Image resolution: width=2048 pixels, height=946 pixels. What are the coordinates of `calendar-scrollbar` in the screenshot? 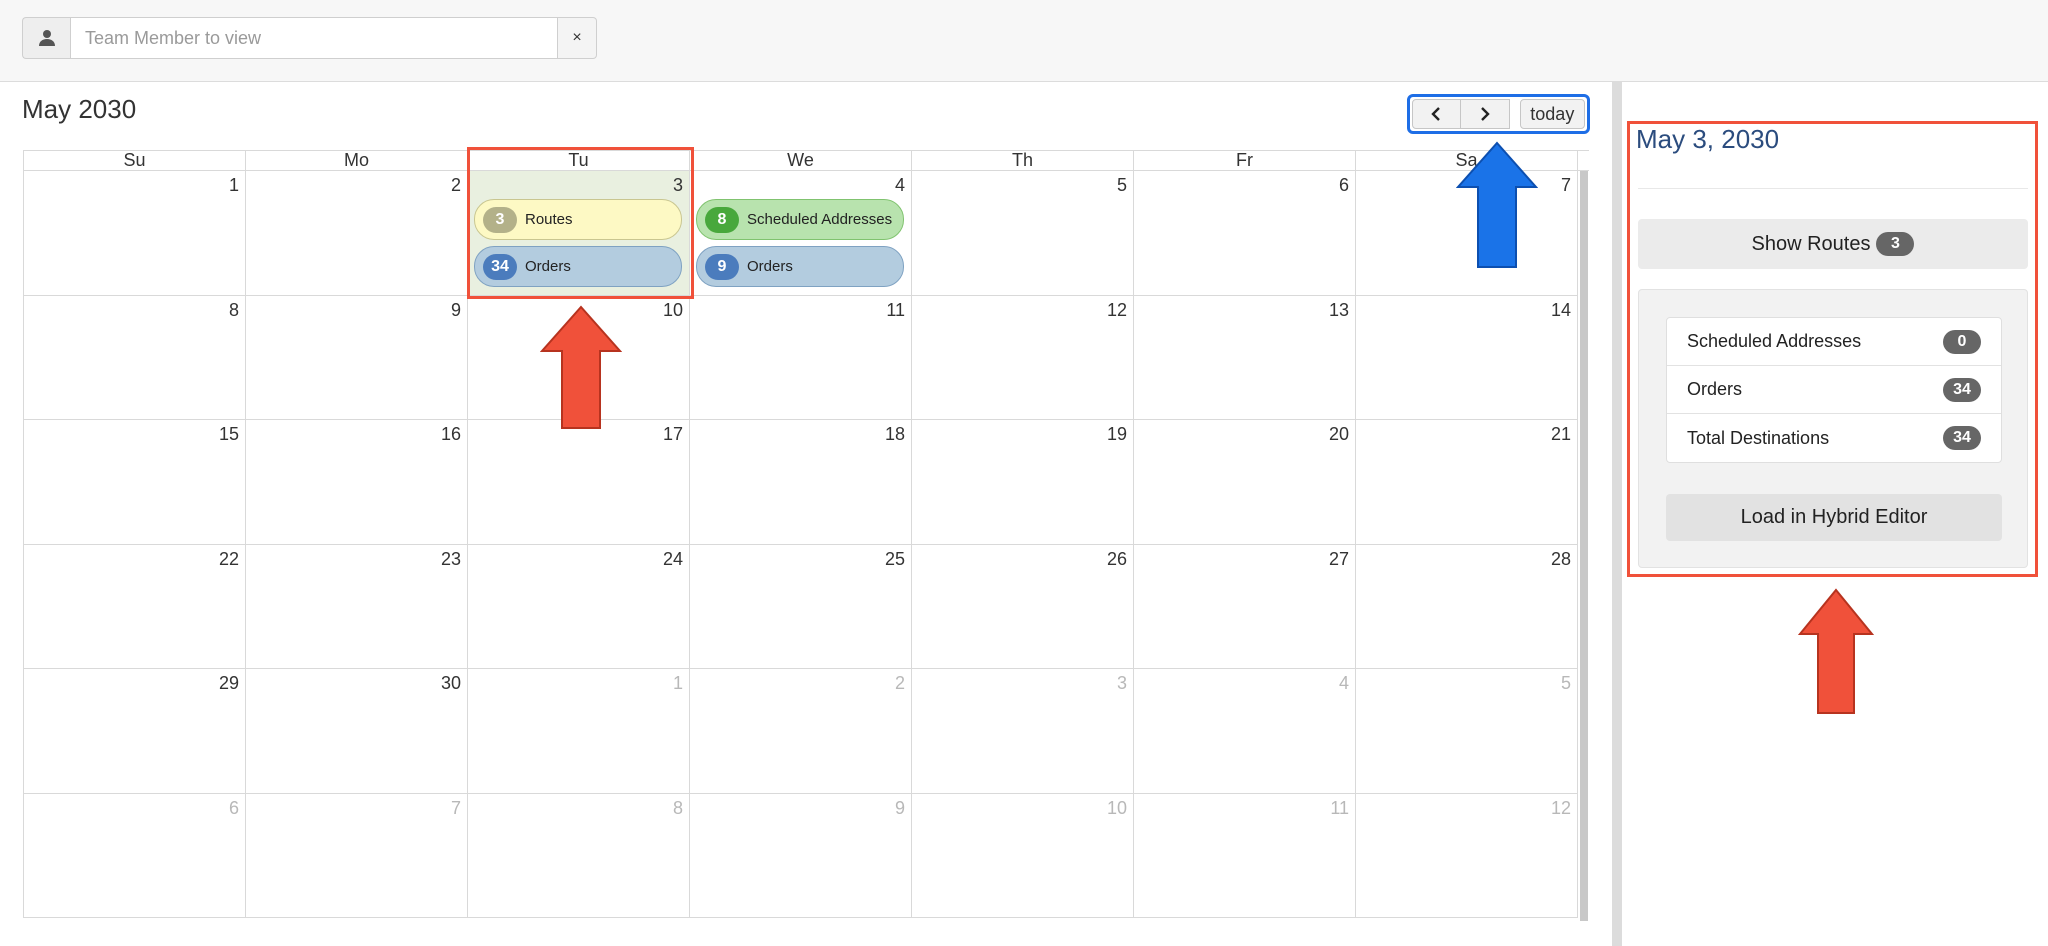 It's located at (1584, 546).